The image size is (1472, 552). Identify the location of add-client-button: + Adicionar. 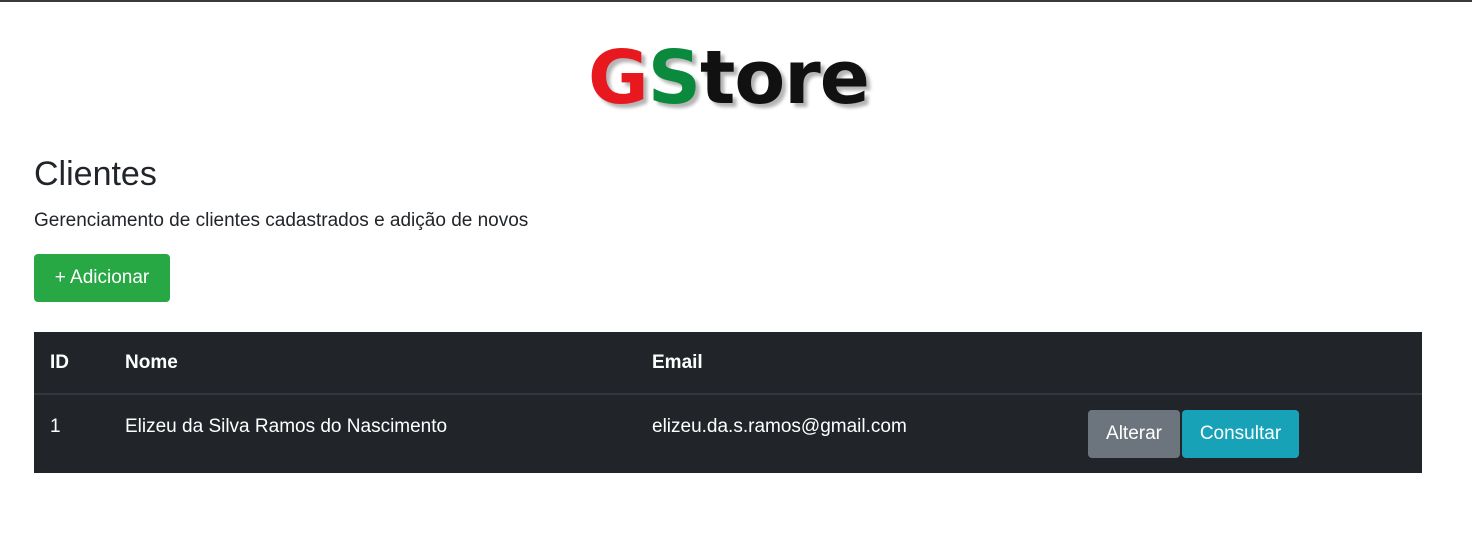
(102, 278).